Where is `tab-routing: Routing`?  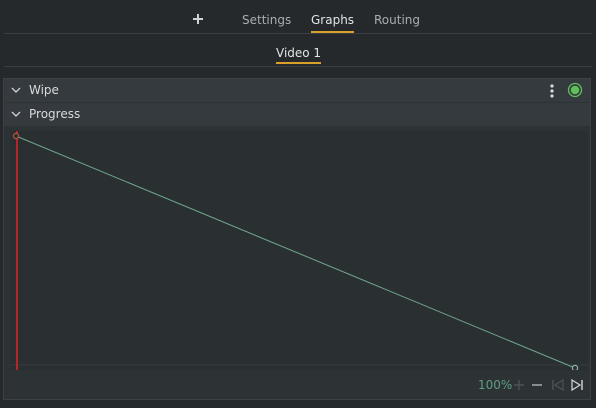 tab-routing: Routing is located at coordinates (397, 20).